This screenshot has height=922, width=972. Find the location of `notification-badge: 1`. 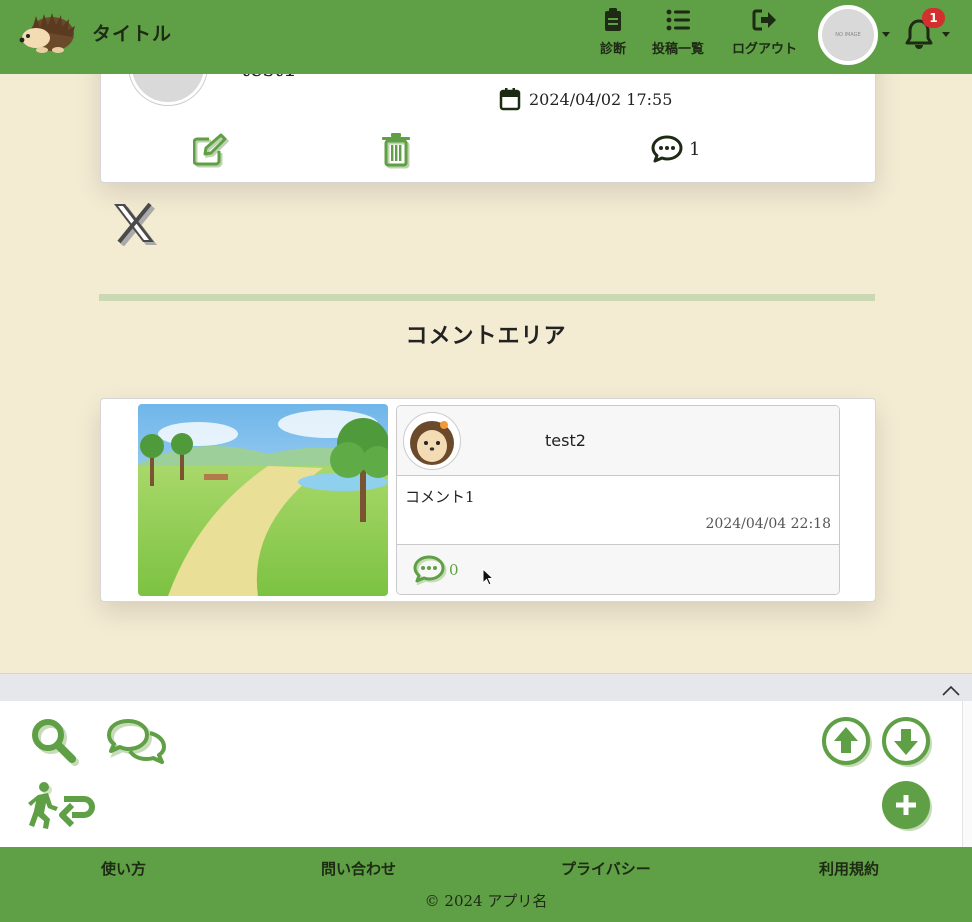

notification-badge: 1 is located at coordinates (933, 18).